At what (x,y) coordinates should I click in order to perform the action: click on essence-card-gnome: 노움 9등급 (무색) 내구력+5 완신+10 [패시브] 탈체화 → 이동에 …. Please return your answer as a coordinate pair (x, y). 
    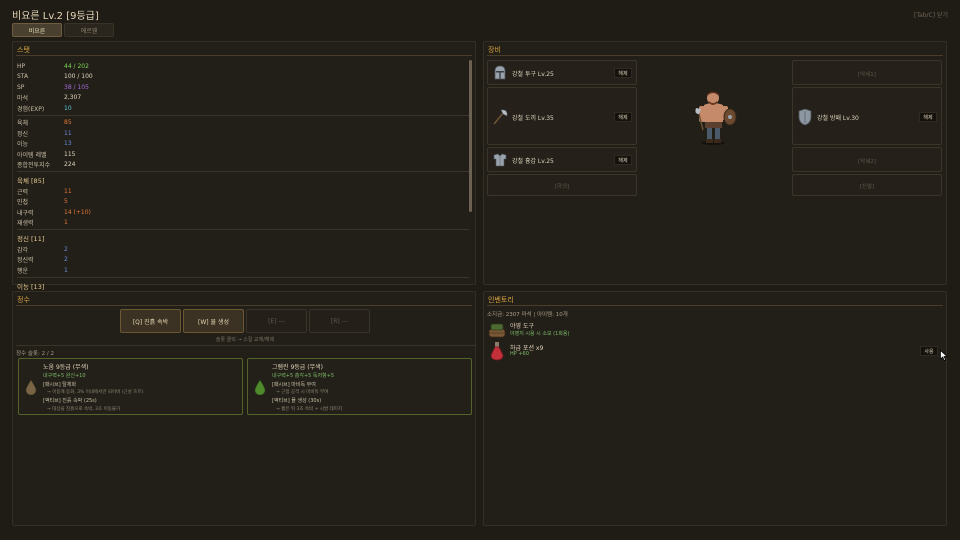
    Looking at the image, I should click on (130, 386).